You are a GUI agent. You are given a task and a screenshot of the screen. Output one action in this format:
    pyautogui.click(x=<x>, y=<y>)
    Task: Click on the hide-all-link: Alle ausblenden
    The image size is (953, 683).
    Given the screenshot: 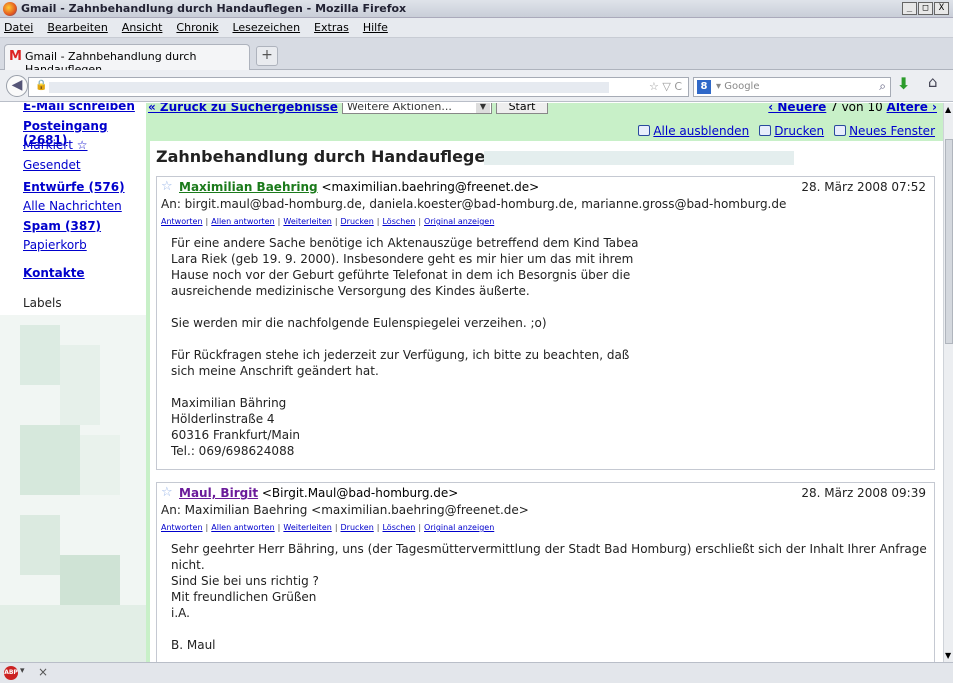 What is the action you would take?
    pyautogui.click(x=693, y=131)
    